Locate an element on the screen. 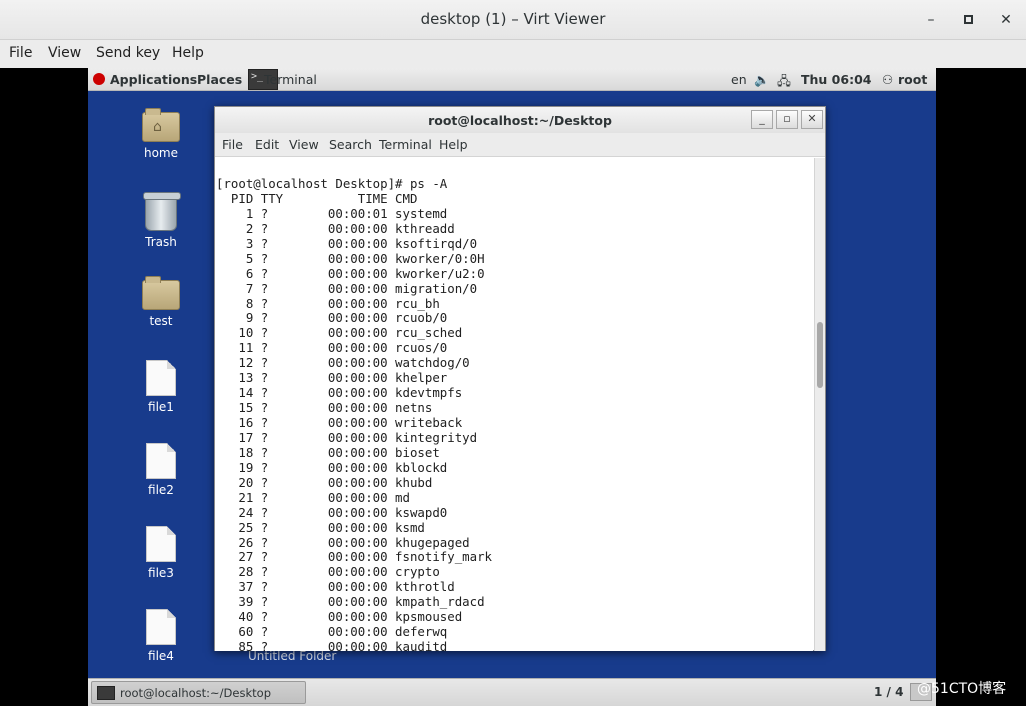 Image resolution: width=1026 pixels, height=706 pixels. terminal-line: 7 ? 00:00:00 migration/0 is located at coordinates (347, 288).